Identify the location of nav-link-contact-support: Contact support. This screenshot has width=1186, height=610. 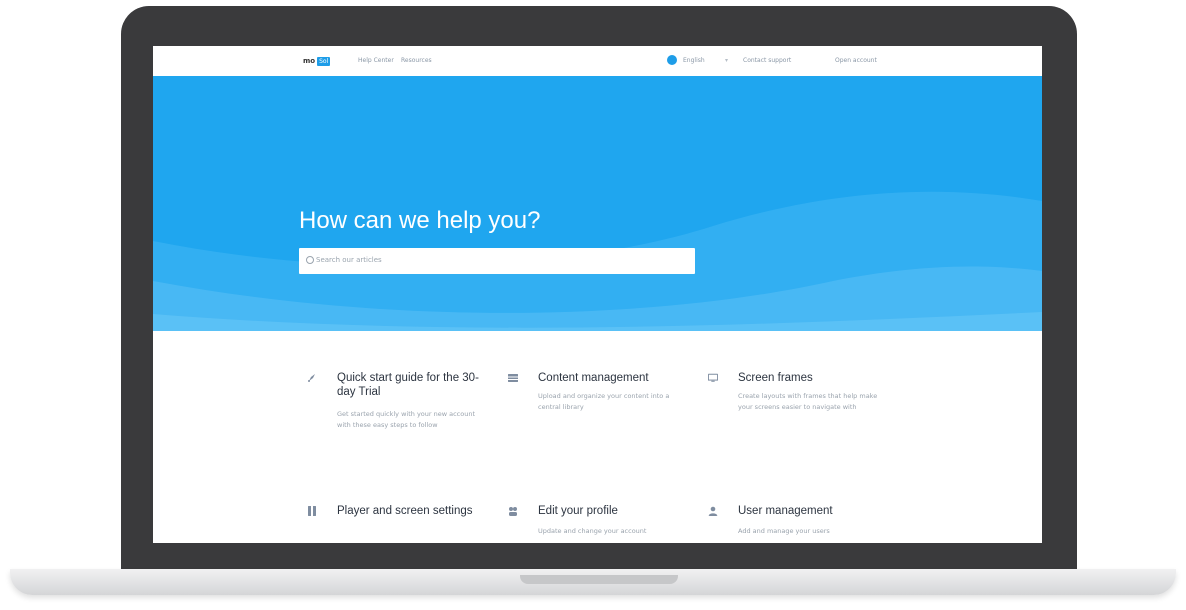
(767, 60).